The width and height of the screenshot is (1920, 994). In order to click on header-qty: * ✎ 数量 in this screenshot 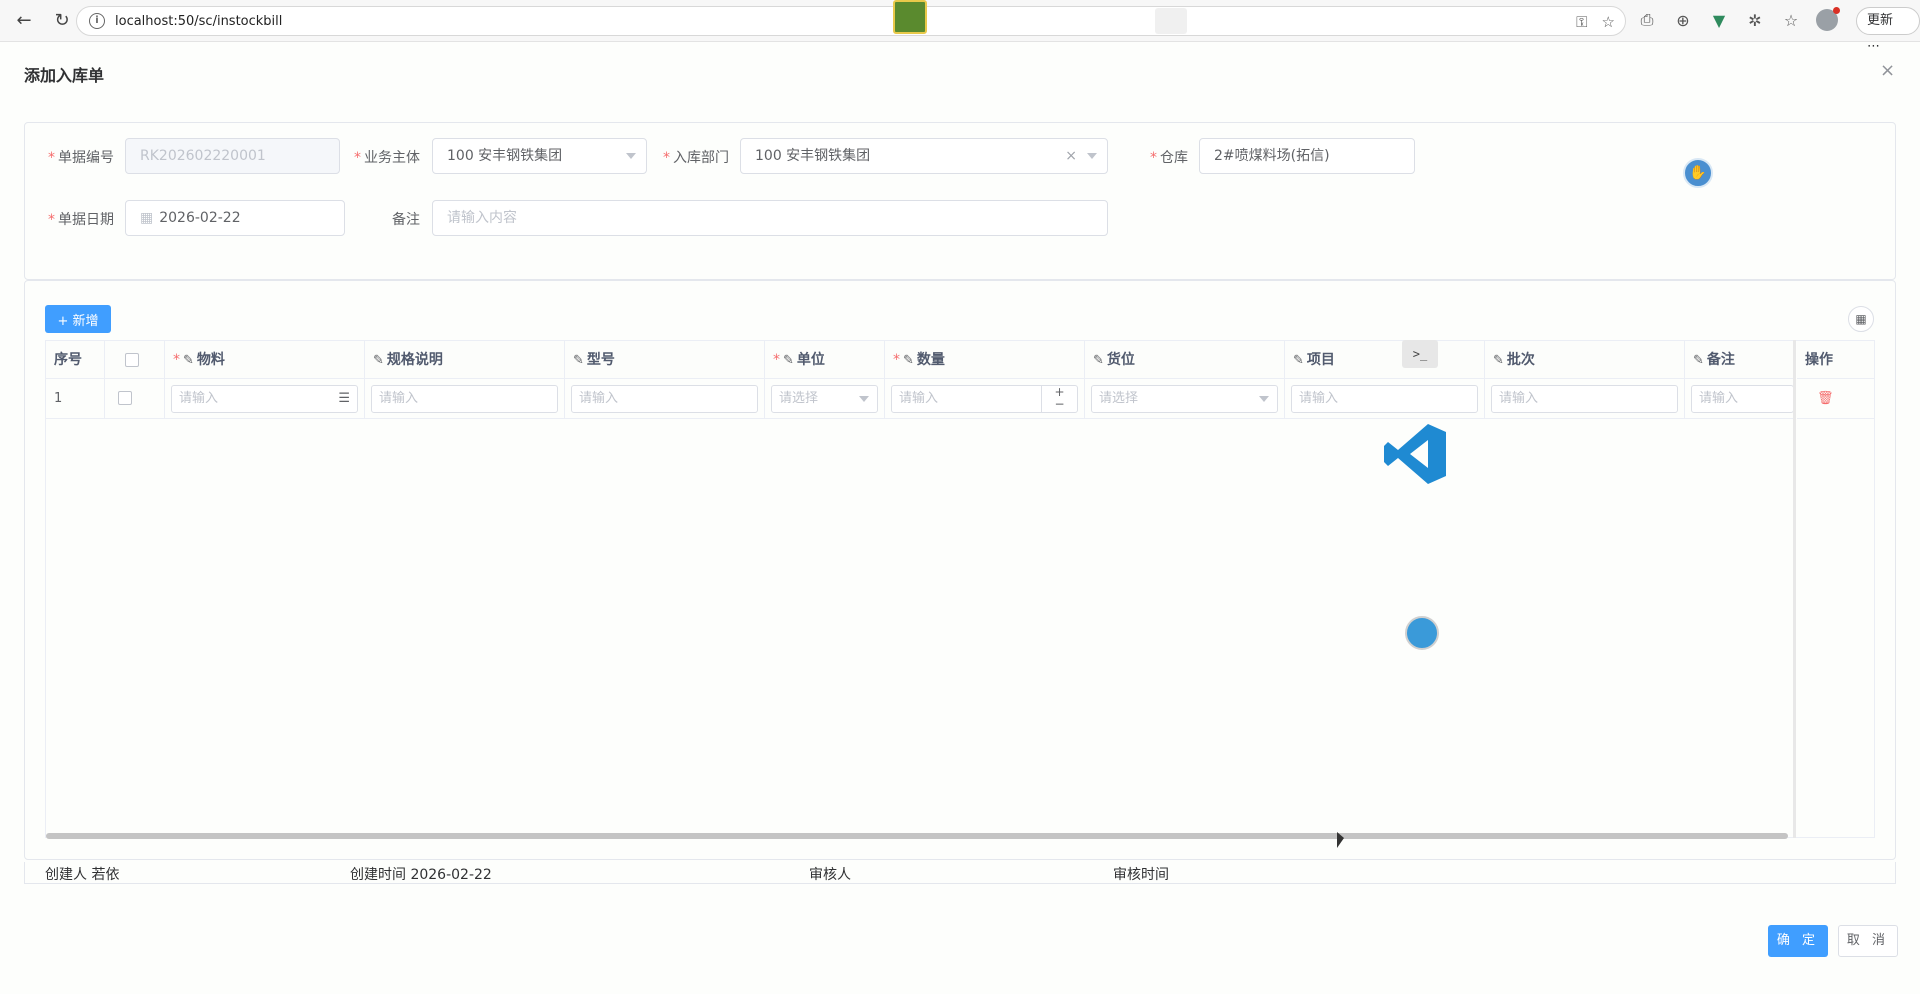, I will do `click(985, 360)`.